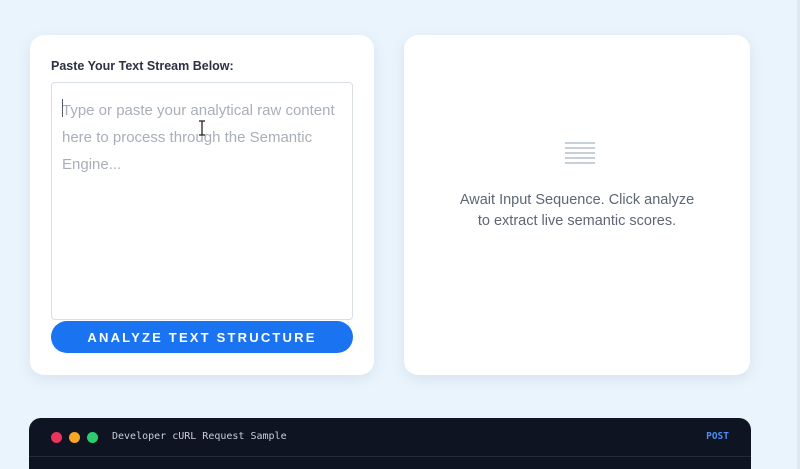 Image resolution: width=800 pixels, height=469 pixels. What do you see at coordinates (390, 443) in the screenshot?
I see `developer-curl-panel: Developer cURL Request Sample POST` at bounding box center [390, 443].